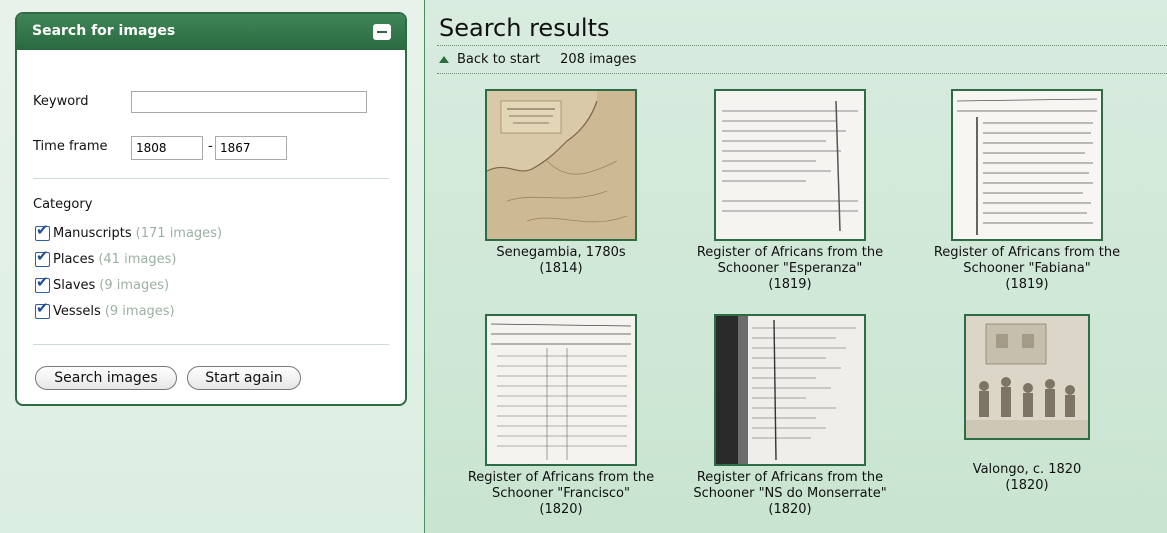 Image resolution: width=1167 pixels, height=533 pixels. I want to click on engraving-image-icon, so click(1027, 377).